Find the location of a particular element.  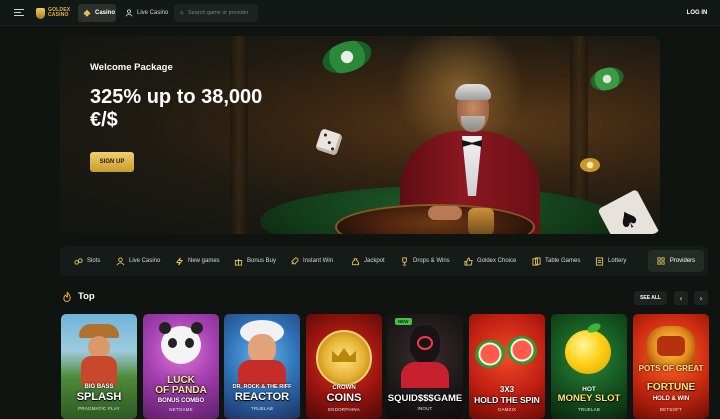

providers-label: Providers is located at coordinates (682, 261).